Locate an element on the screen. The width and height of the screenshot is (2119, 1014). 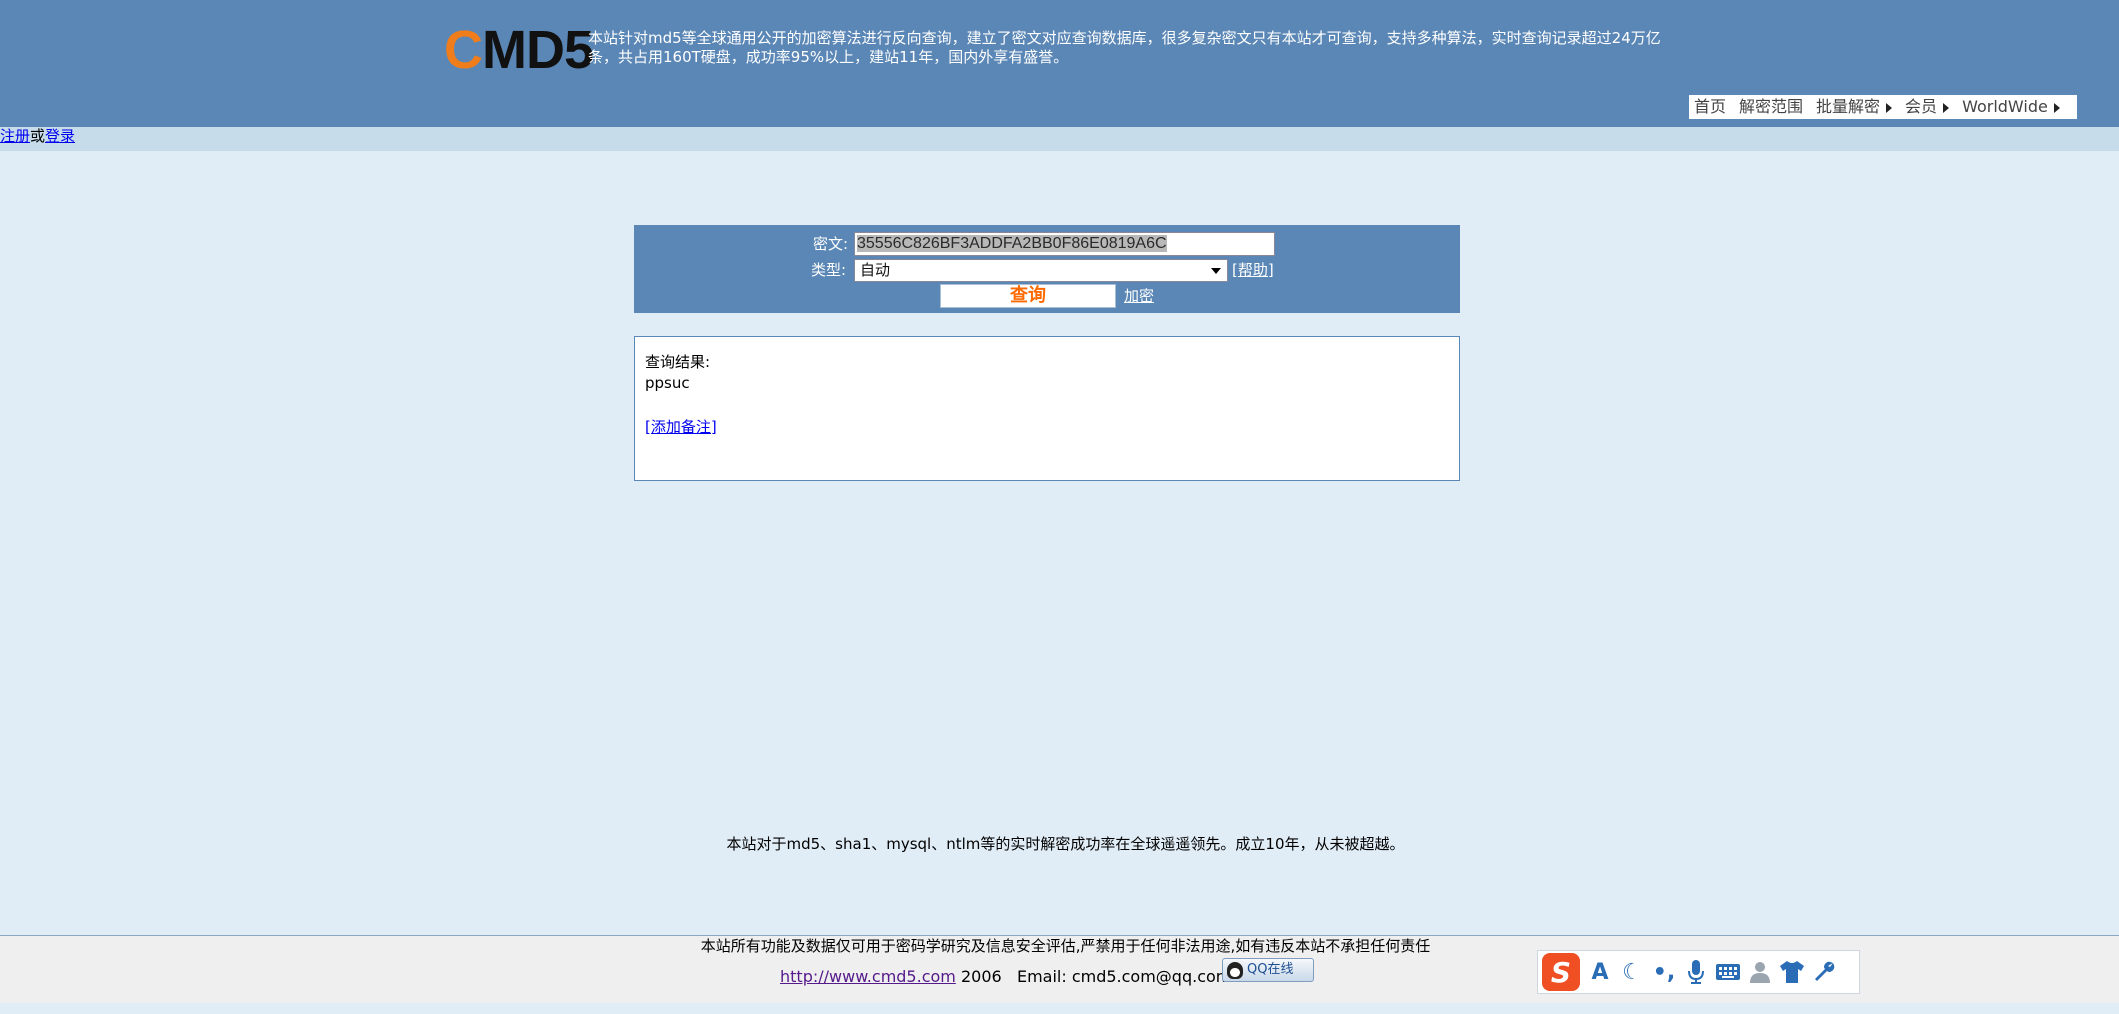
top-nav: 首页 解密范围 批量解密 会员 WorldWide is located at coordinates (1883, 107).